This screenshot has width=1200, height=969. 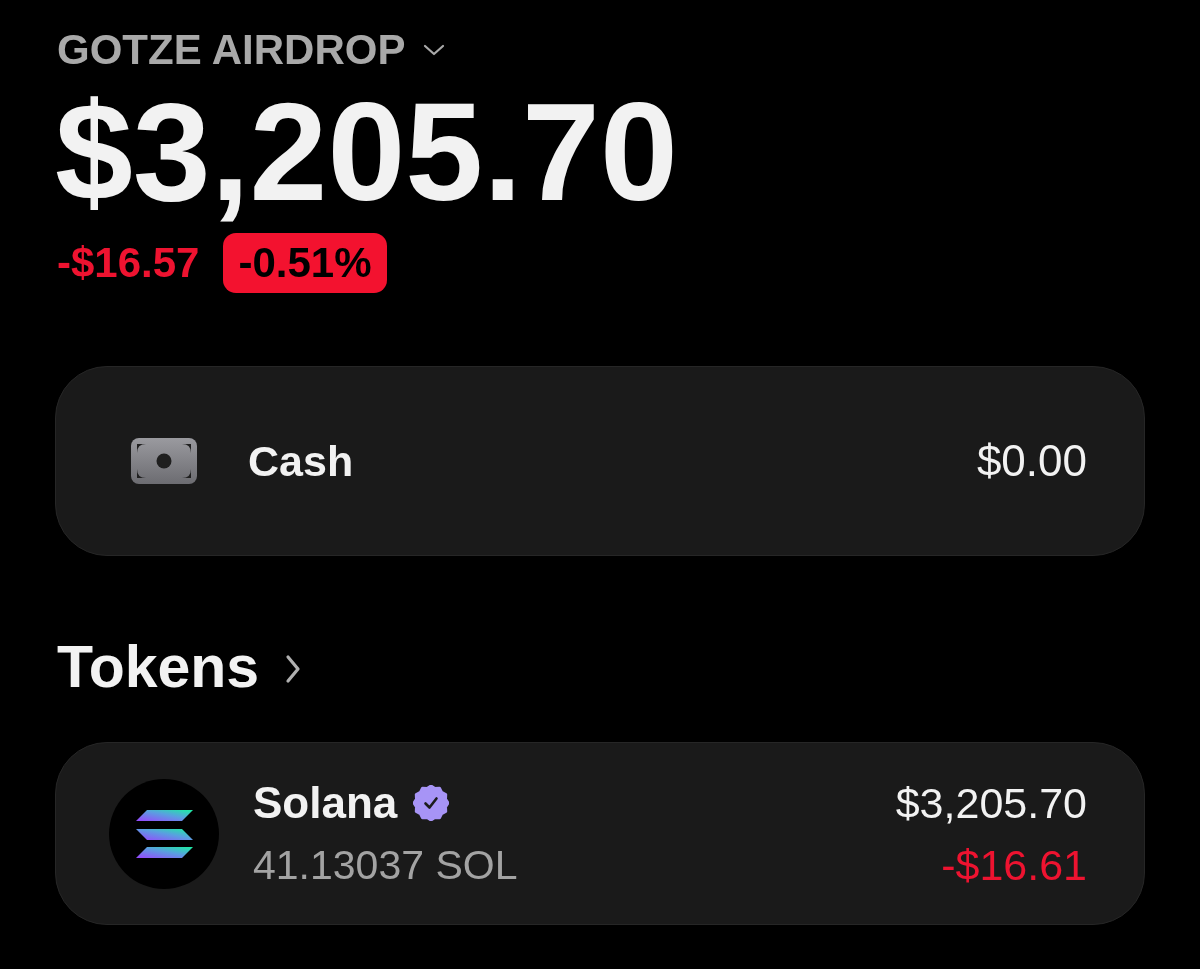 What do you see at coordinates (293, 669) in the screenshot?
I see `chevron-right-icon` at bounding box center [293, 669].